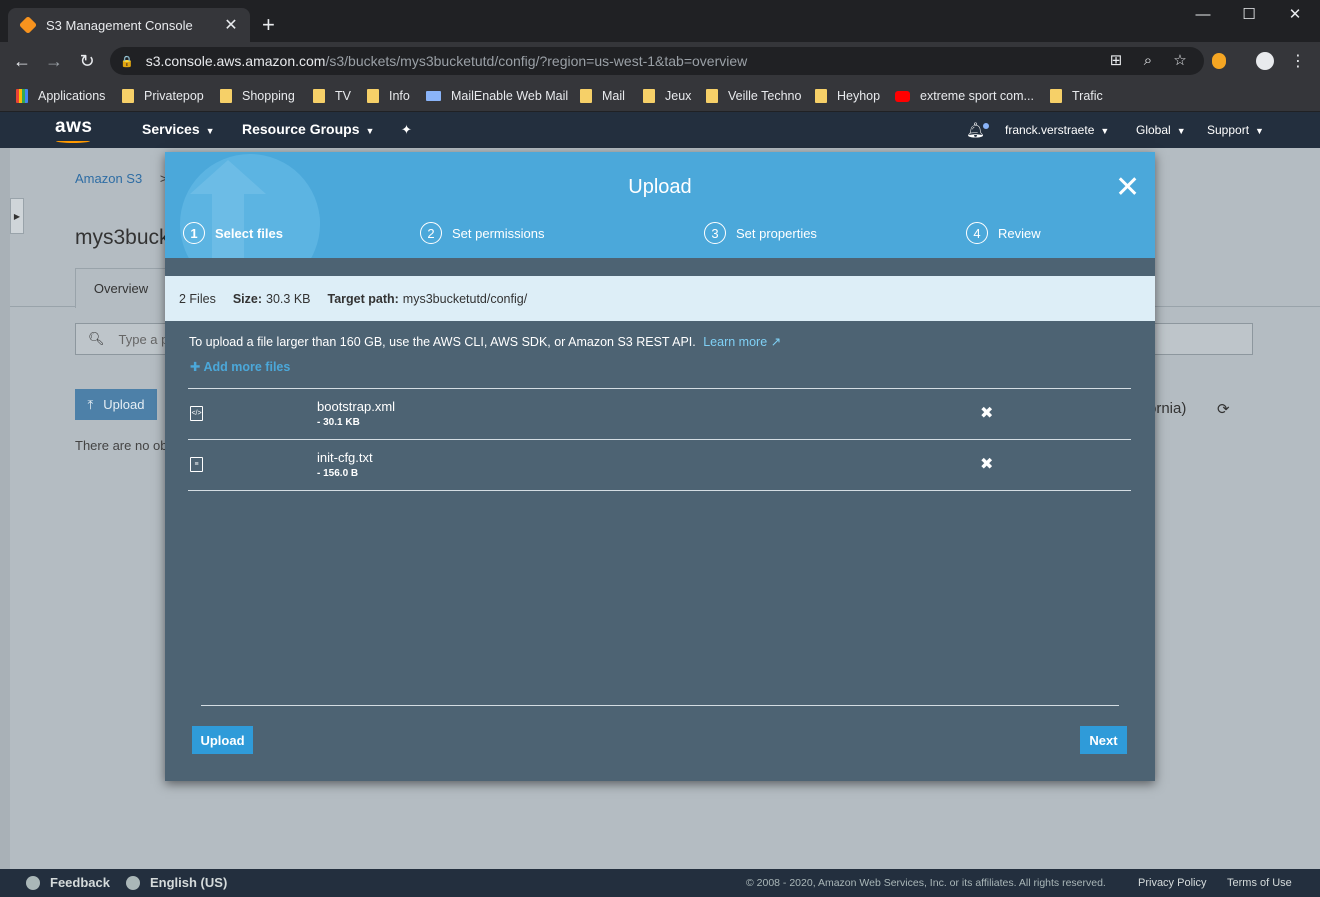 The width and height of the screenshot is (1320, 897). Describe the element at coordinates (17, 216) in the screenshot. I see `drawer-toggle-icon: ▶` at that location.